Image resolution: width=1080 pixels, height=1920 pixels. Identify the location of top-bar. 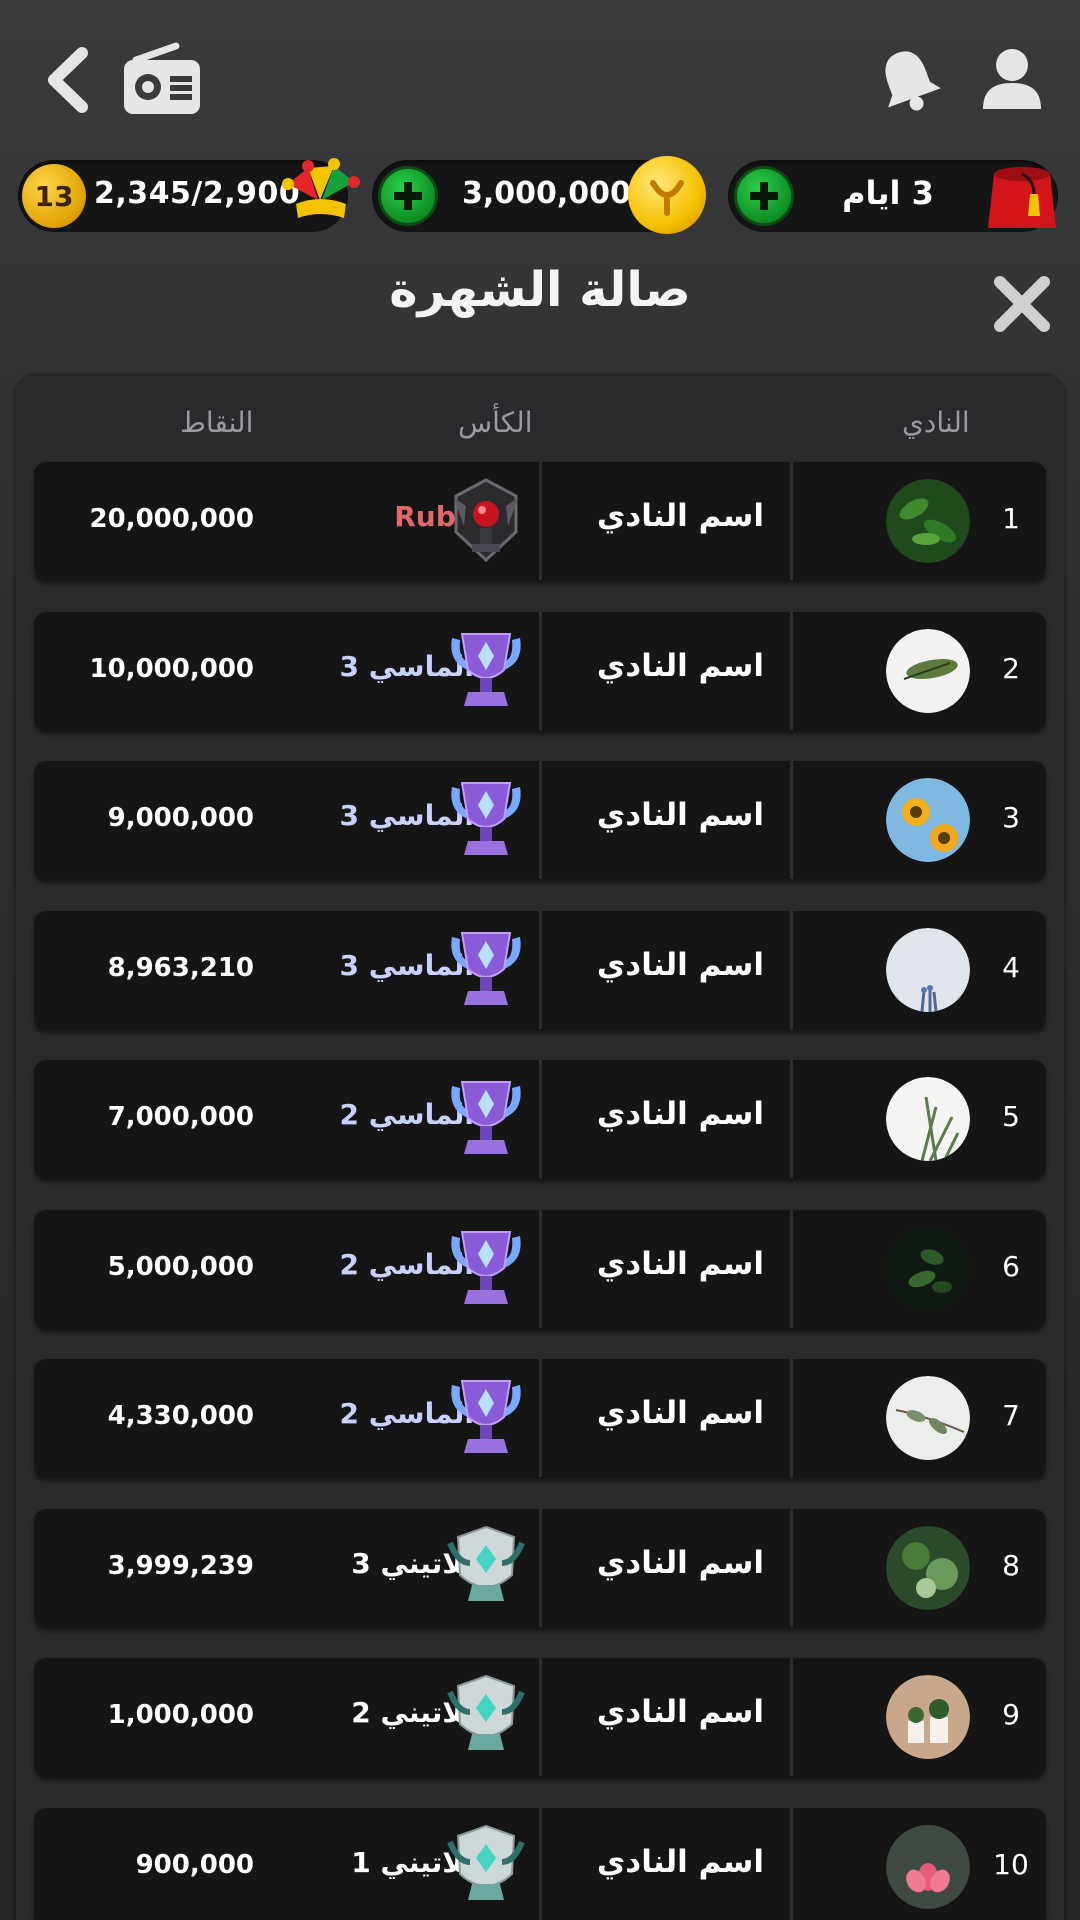
(540, 75).